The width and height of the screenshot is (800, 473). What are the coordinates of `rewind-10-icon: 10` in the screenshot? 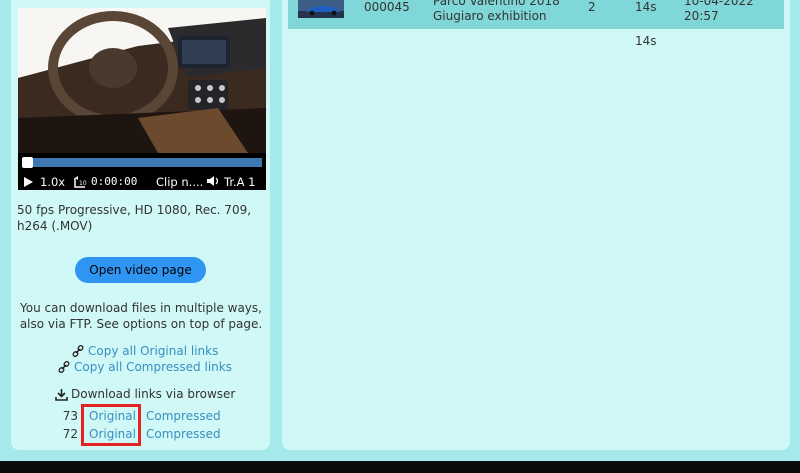 It's located at (80, 182).